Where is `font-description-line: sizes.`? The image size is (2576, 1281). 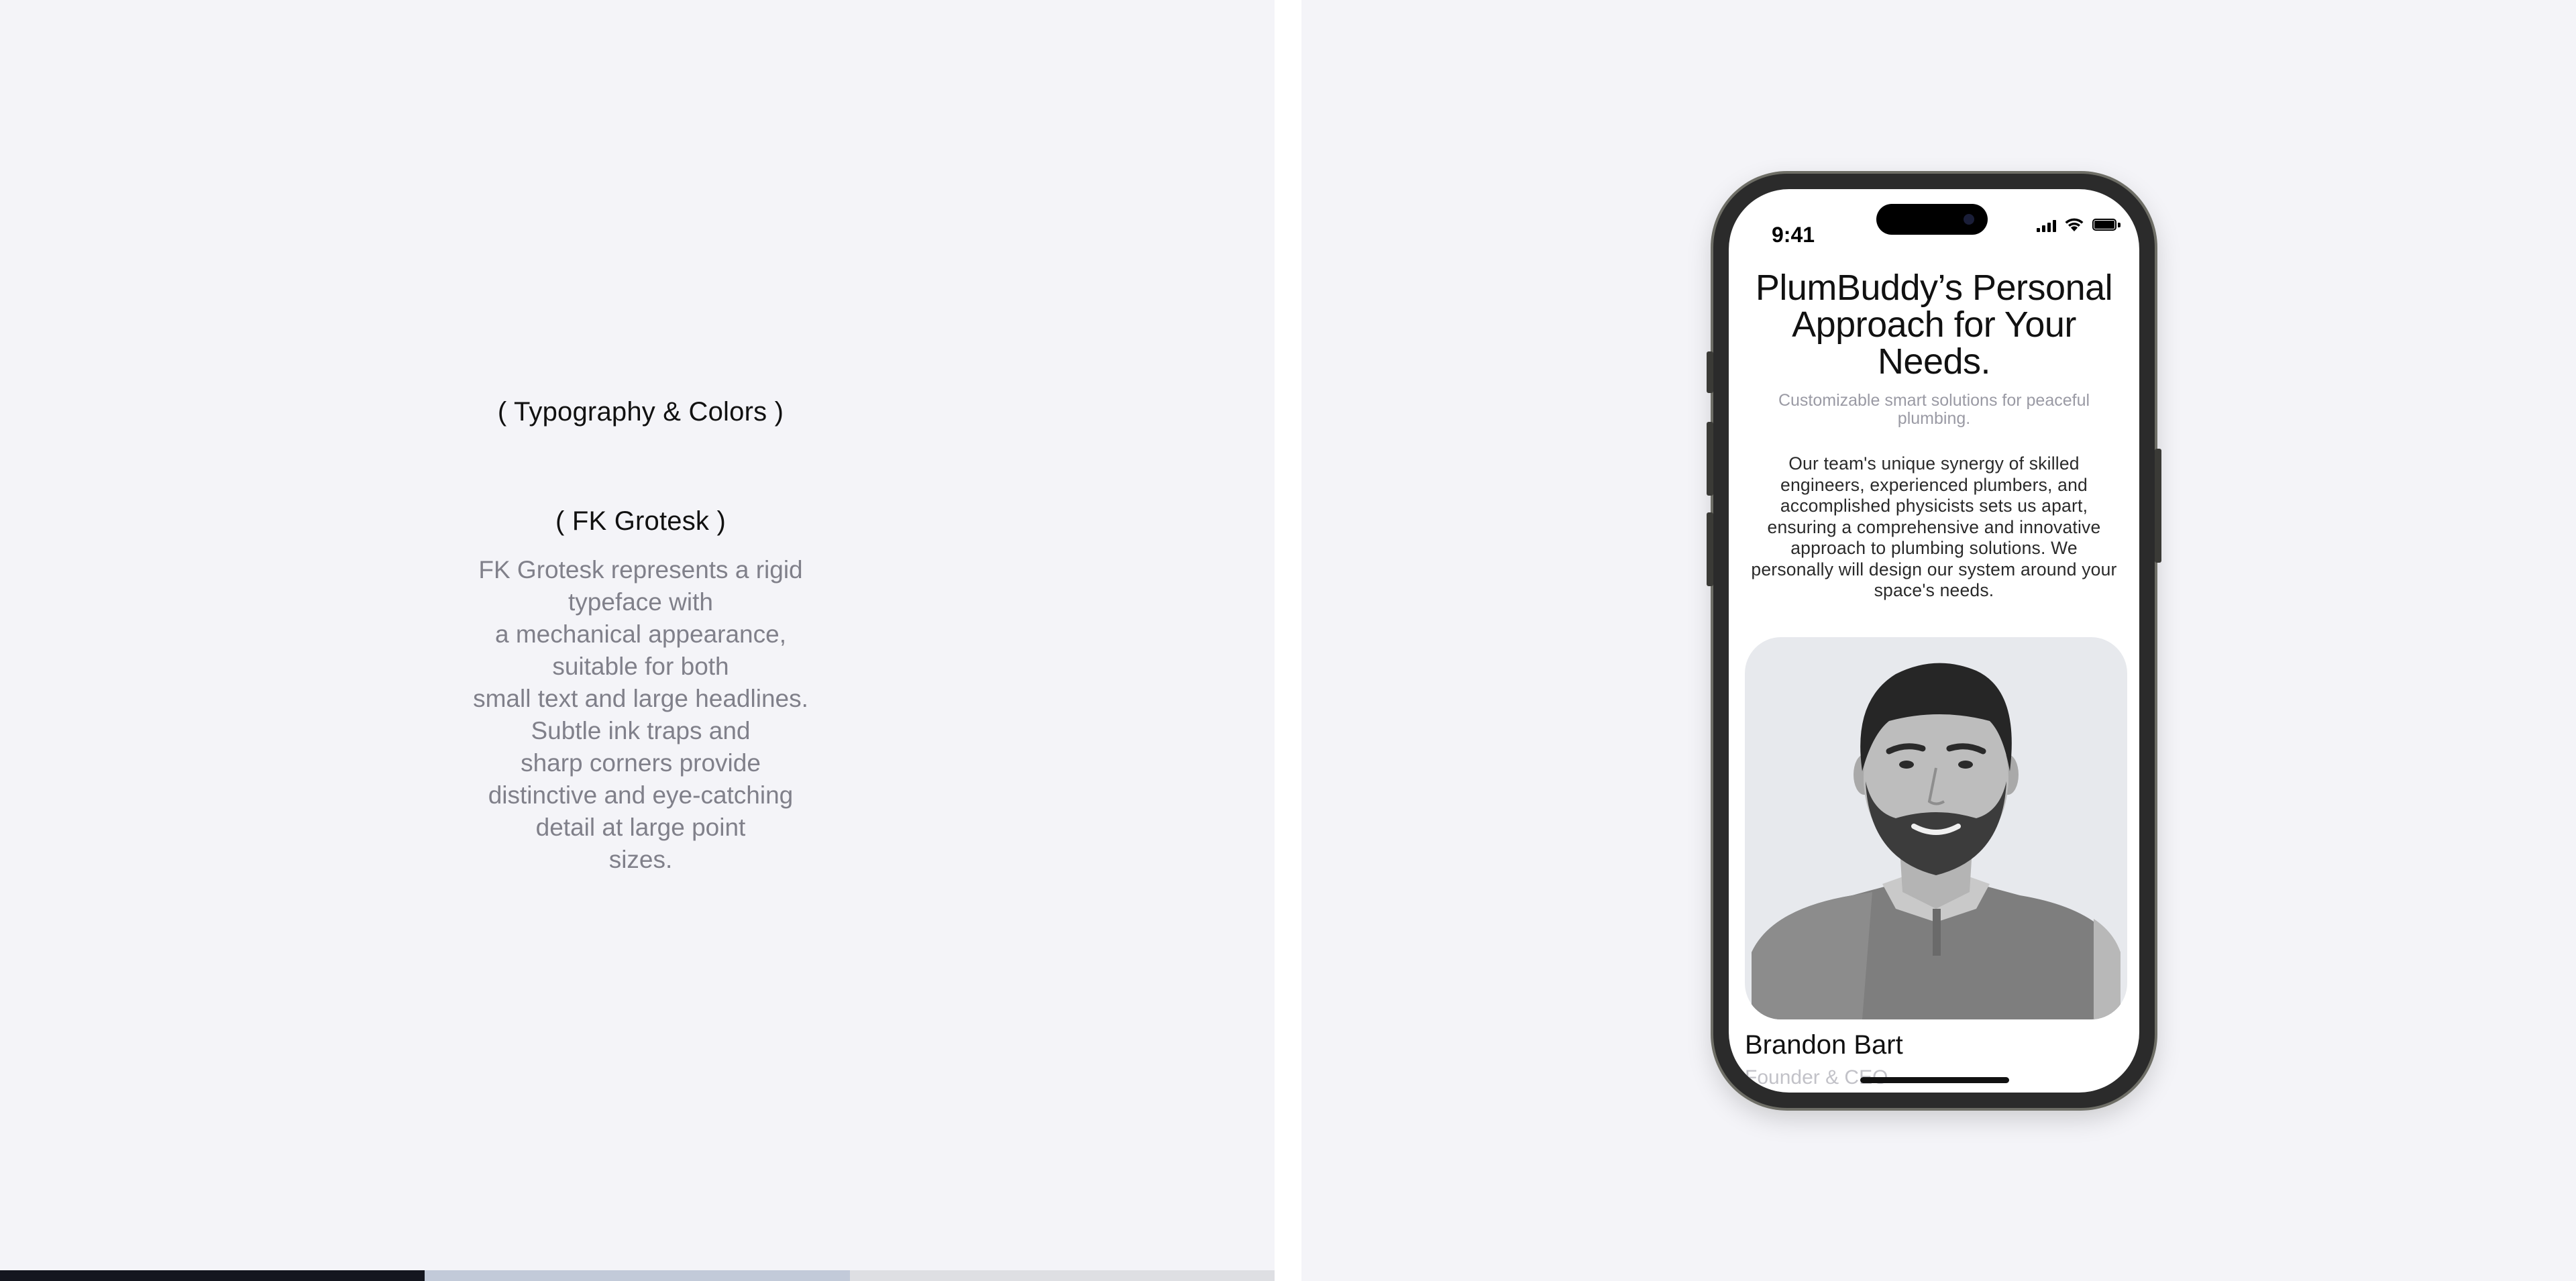 font-description-line: sizes. is located at coordinates (640, 860).